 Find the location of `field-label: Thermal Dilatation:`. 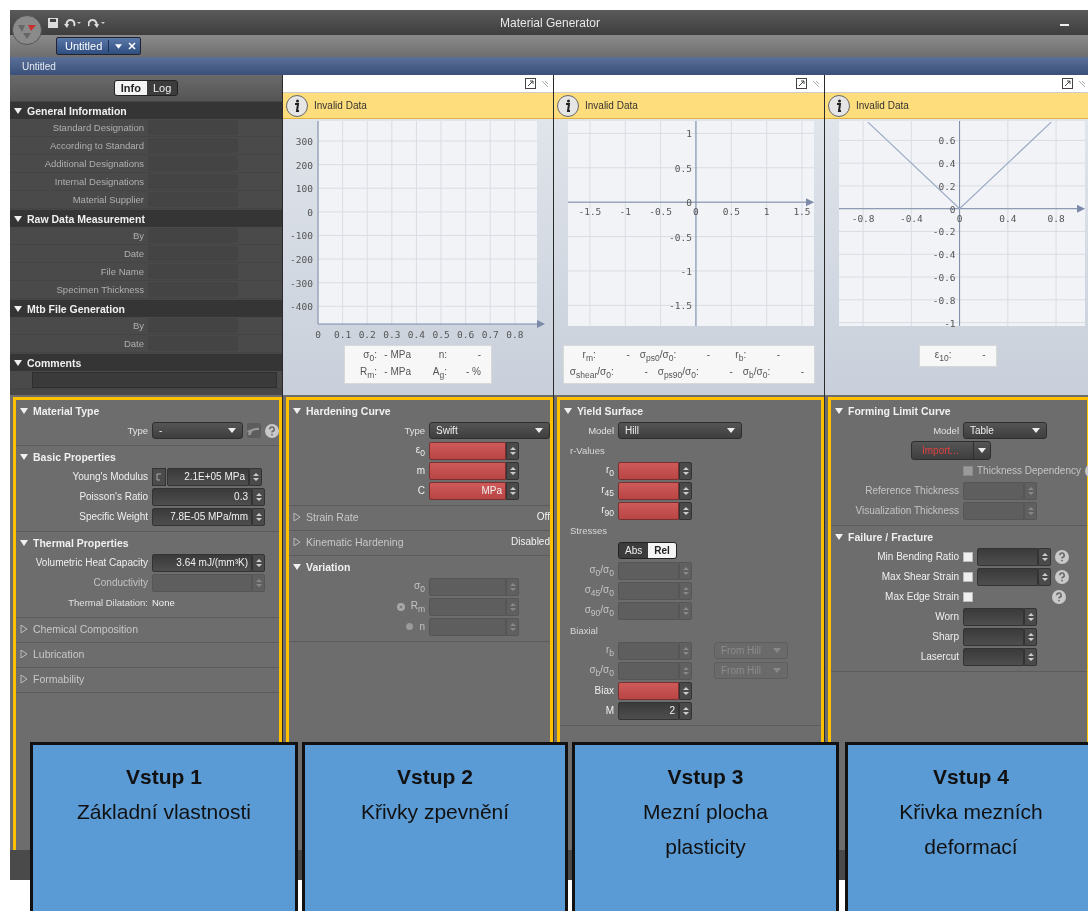

field-label: Thermal Dilatation: is located at coordinates (107, 602).